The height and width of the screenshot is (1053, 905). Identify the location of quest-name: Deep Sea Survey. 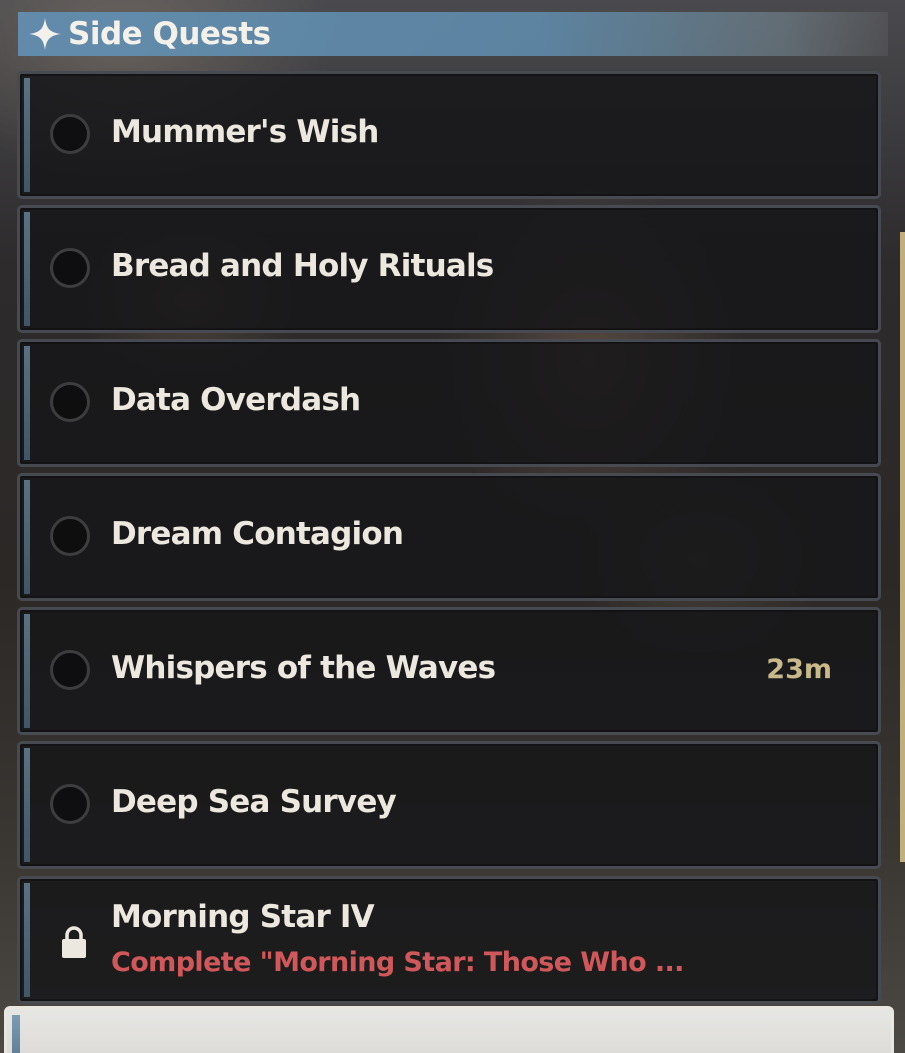
(254, 802).